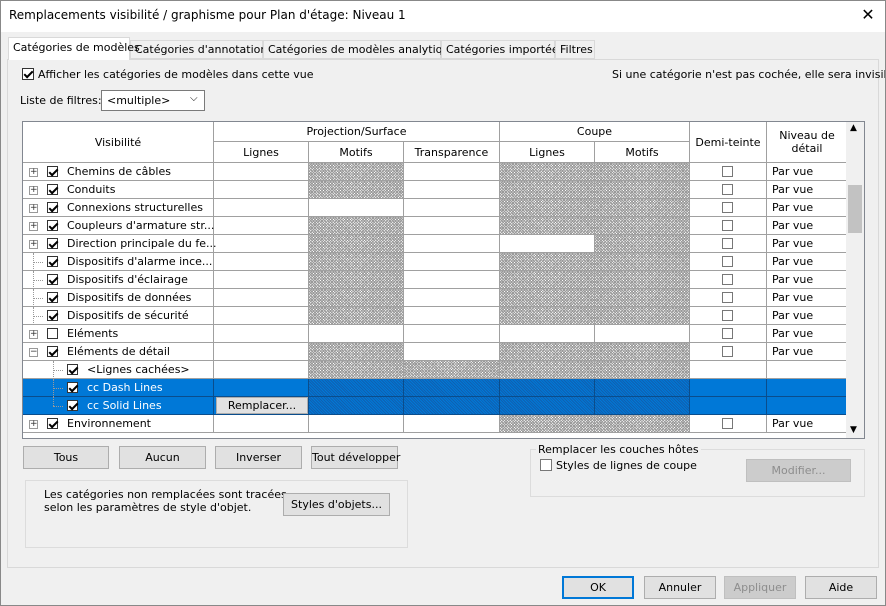 The image size is (886, 606). Describe the element at coordinates (502, 49) in the screenshot. I see `tab-imported-categories: Catégories importées` at that location.